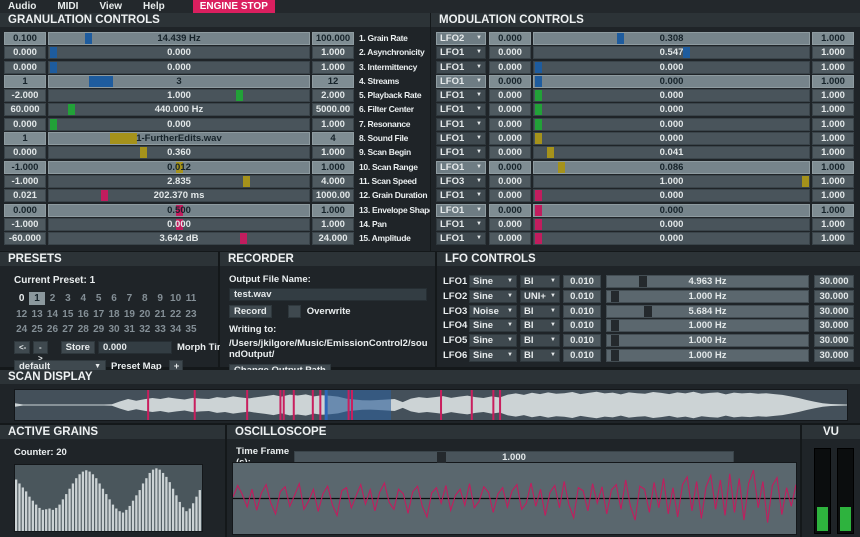 This screenshot has width=860, height=537. I want to click on preset-number-5: 5, so click(98, 298).